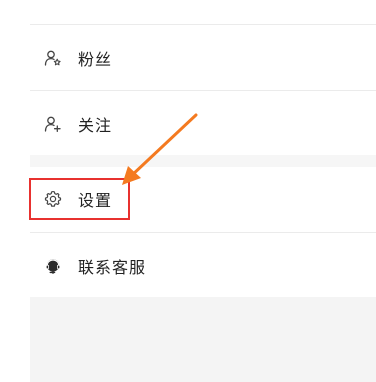 The height and width of the screenshot is (382, 376). What do you see at coordinates (203, 124) in the screenshot?
I see `menu-item-follow: 关注` at bounding box center [203, 124].